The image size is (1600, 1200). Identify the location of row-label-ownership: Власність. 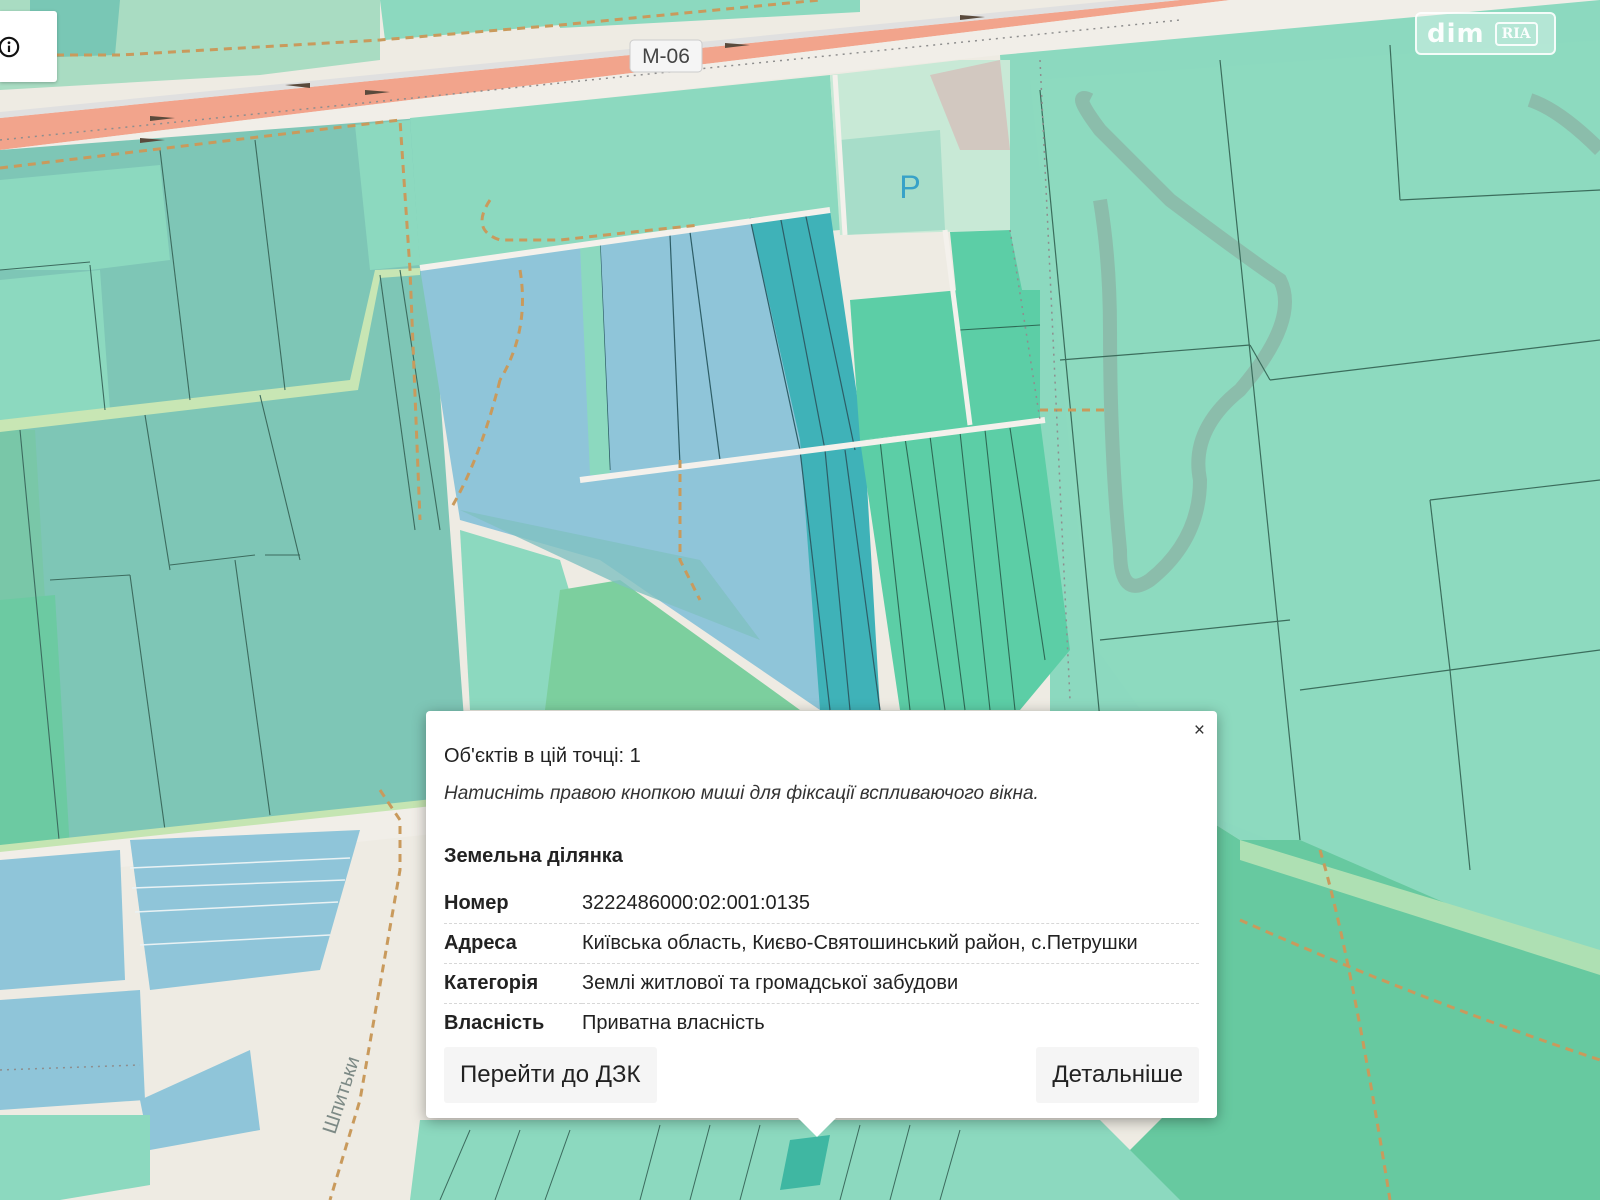
(494, 1023).